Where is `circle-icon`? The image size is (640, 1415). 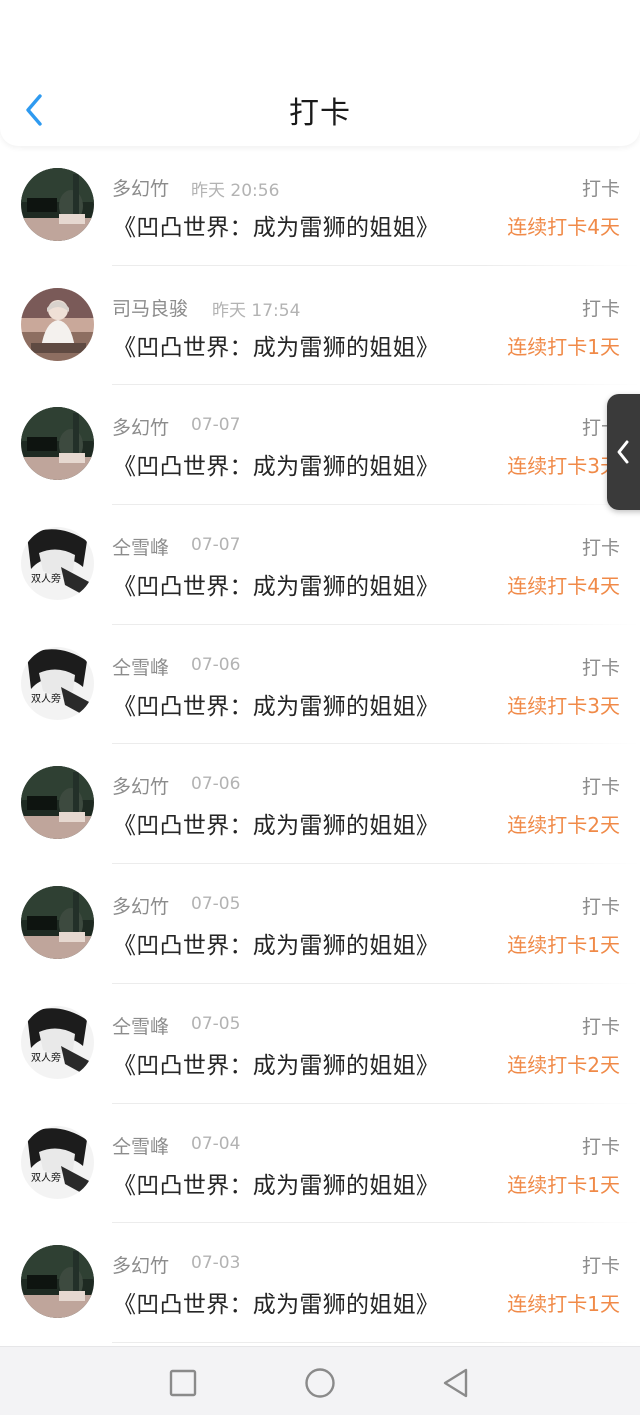 circle-icon is located at coordinates (320, 1383).